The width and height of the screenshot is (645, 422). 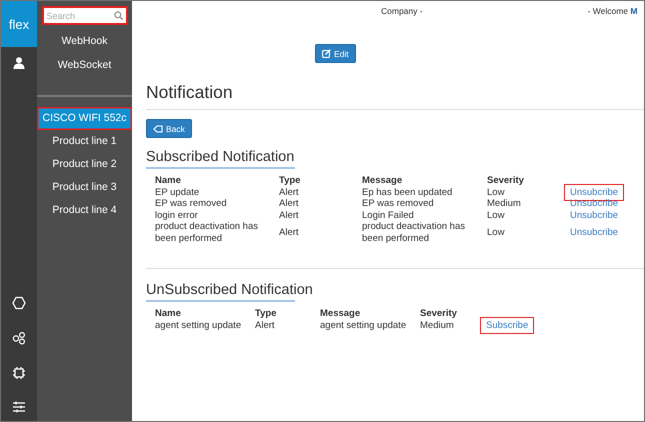 What do you see at coordinates (84, 187) in the screenshot?
I see `sidebar-item: Product line 3` at bounding box center [84, 187].